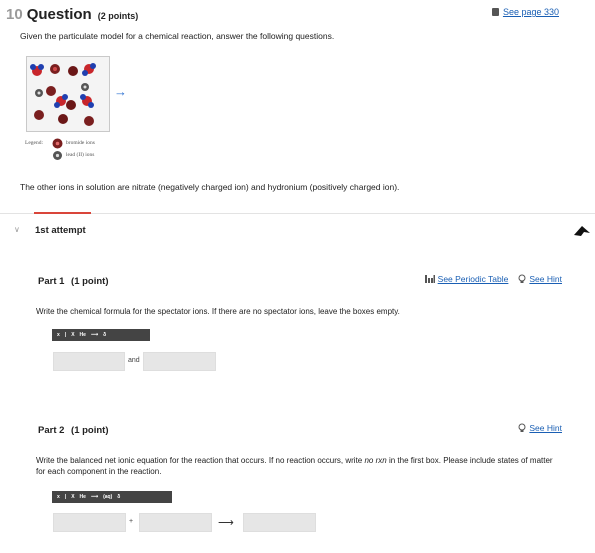  I want to click on attempt-title: 1st attempt, so click(60, 230).